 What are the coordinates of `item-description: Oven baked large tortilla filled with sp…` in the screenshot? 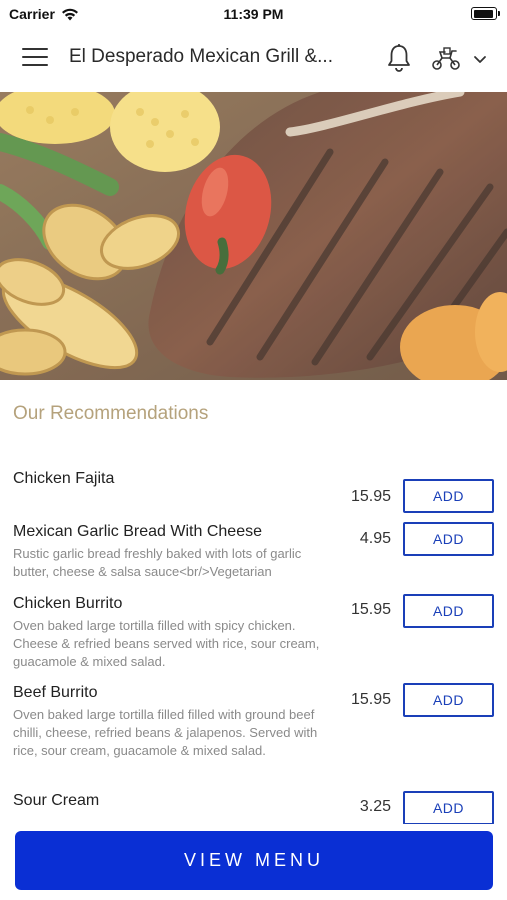 It's located at (166, 643).